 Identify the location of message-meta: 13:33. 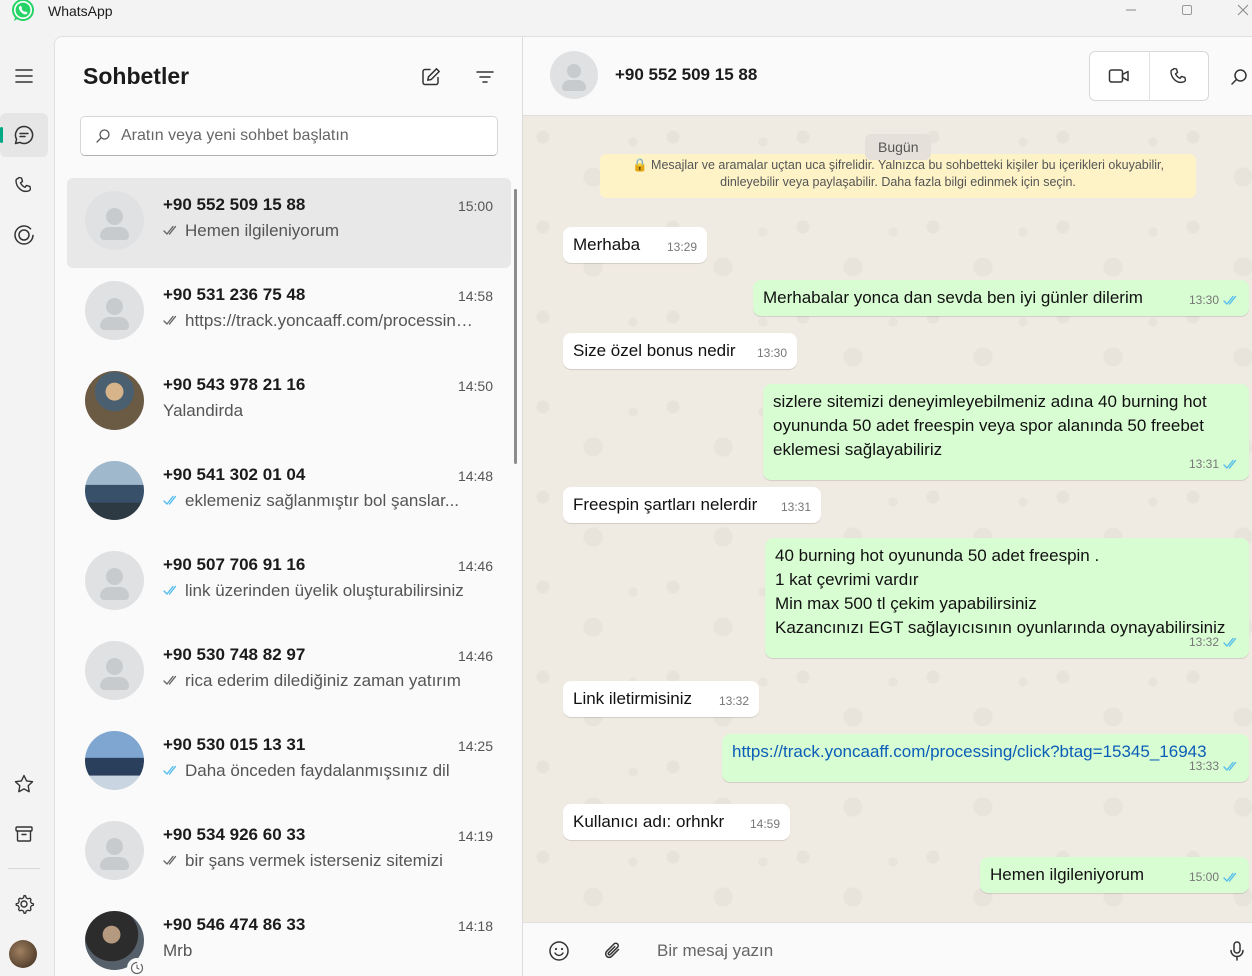
(1214, 766).